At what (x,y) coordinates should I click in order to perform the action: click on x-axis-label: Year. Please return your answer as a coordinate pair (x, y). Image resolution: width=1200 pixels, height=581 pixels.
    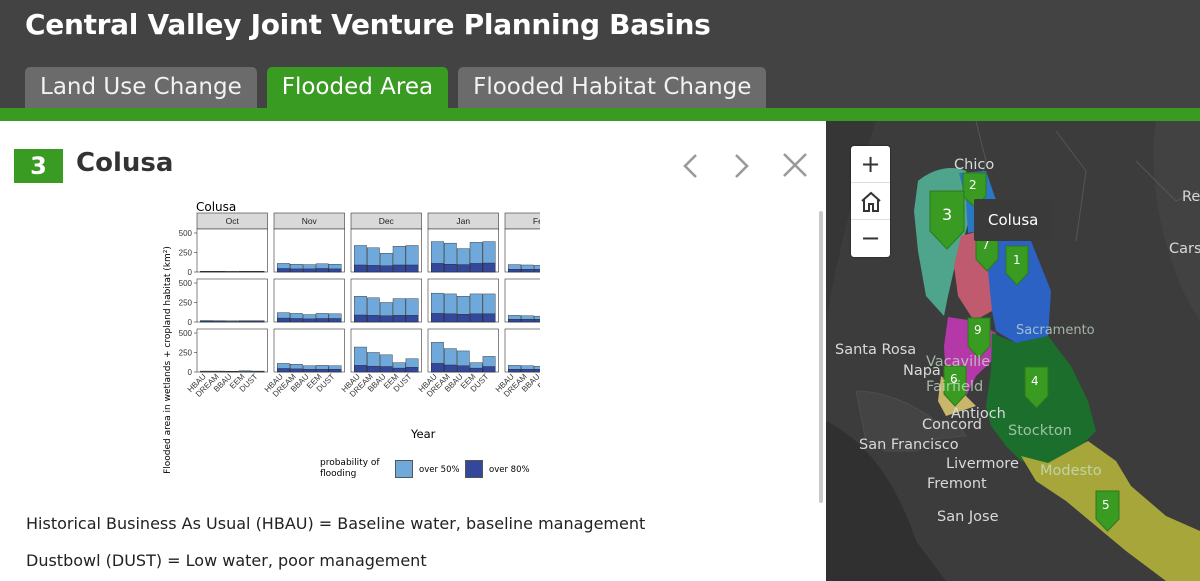
    Looking at the image, I should click on (423, 434).